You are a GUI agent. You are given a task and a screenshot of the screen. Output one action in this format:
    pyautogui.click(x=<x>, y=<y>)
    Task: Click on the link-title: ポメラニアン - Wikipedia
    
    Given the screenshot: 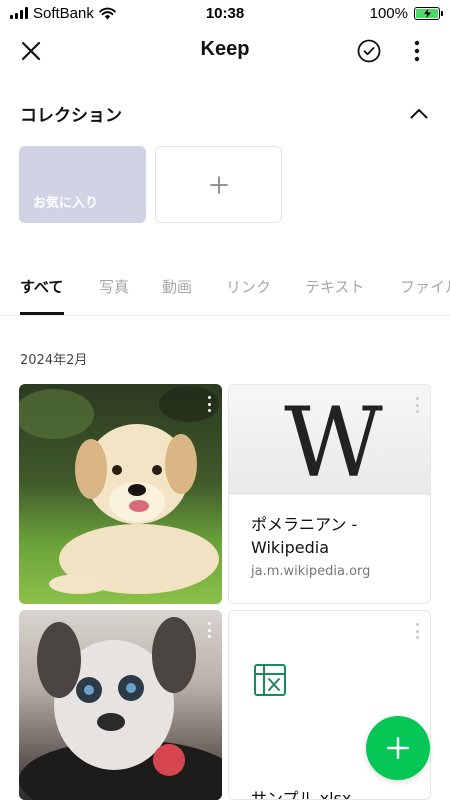 What is the action you would take?
    pyautogui.click(x=304, y=536)
    